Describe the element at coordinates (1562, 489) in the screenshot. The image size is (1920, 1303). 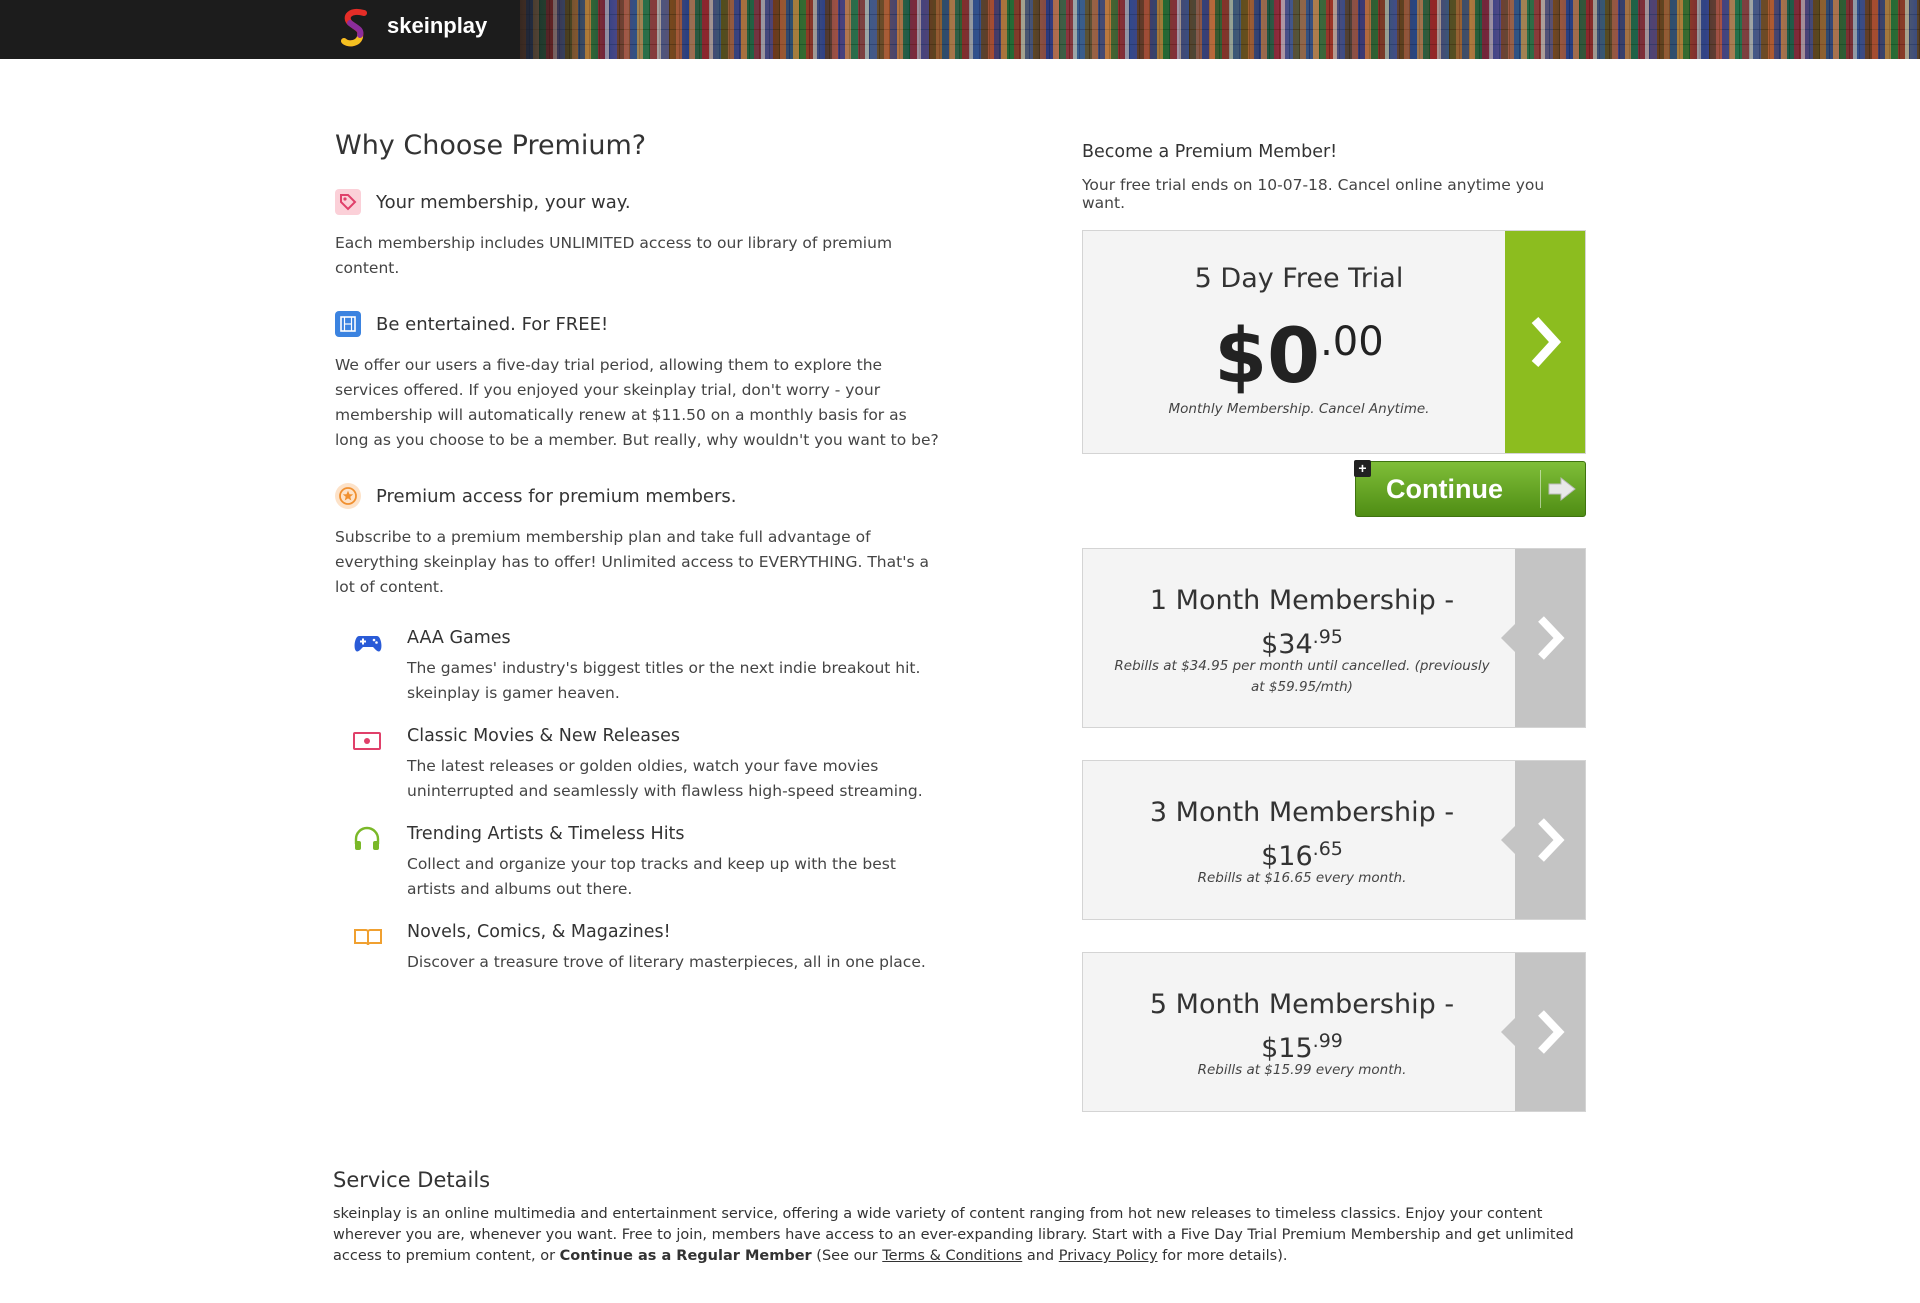
I see `arrow-right-icon` at that location.